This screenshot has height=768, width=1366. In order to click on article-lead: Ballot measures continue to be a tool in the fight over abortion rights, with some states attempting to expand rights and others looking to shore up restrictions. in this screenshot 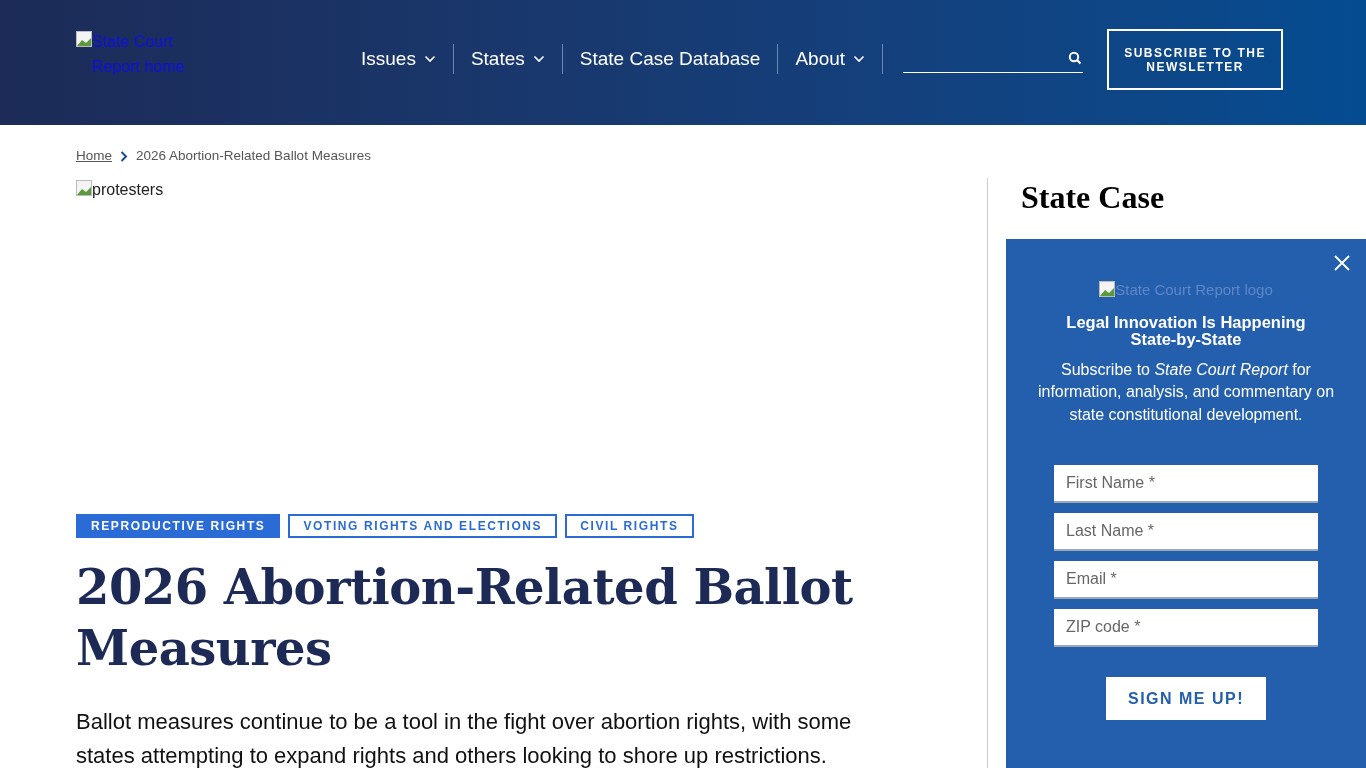, I will do `click(464, 738)`.